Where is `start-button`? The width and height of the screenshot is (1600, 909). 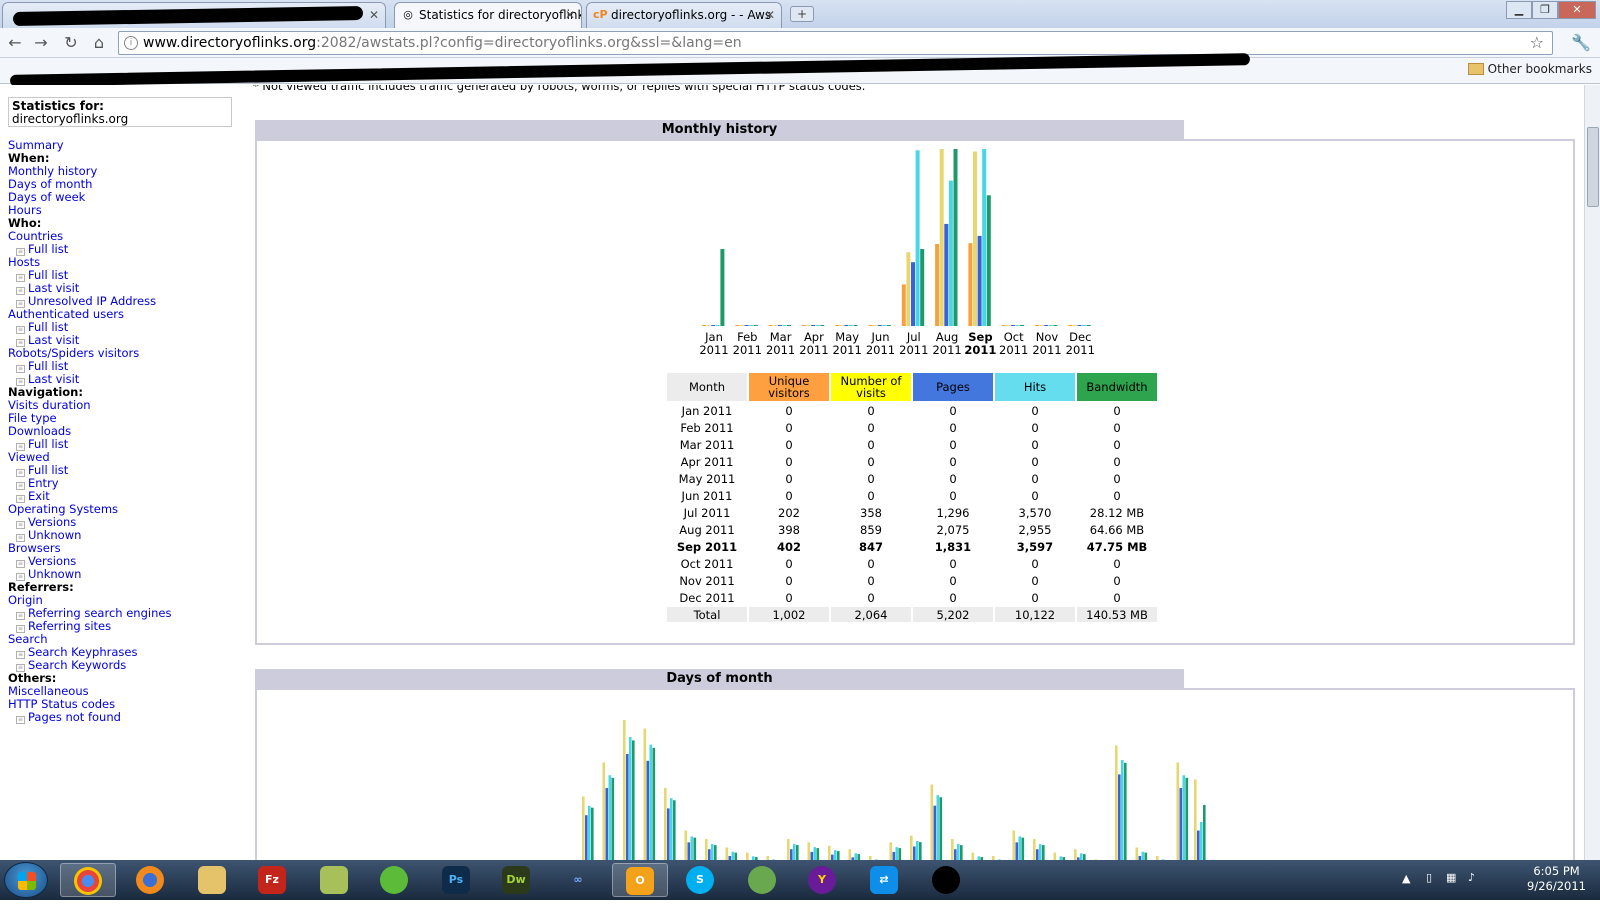
start-button is located at coordinates (26, 880).